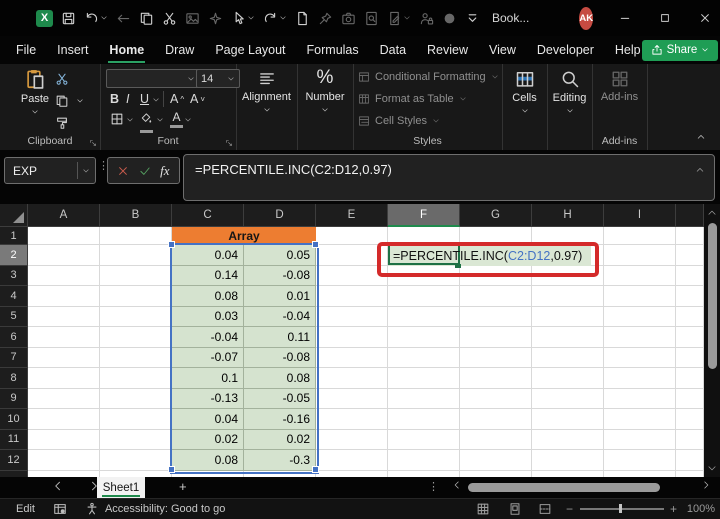 This screenshot has height=519, width=720. What do you see at coordinates (496, 215) in the screenshot?
I see `column-header-G: G` at bounding box center [496, 215].